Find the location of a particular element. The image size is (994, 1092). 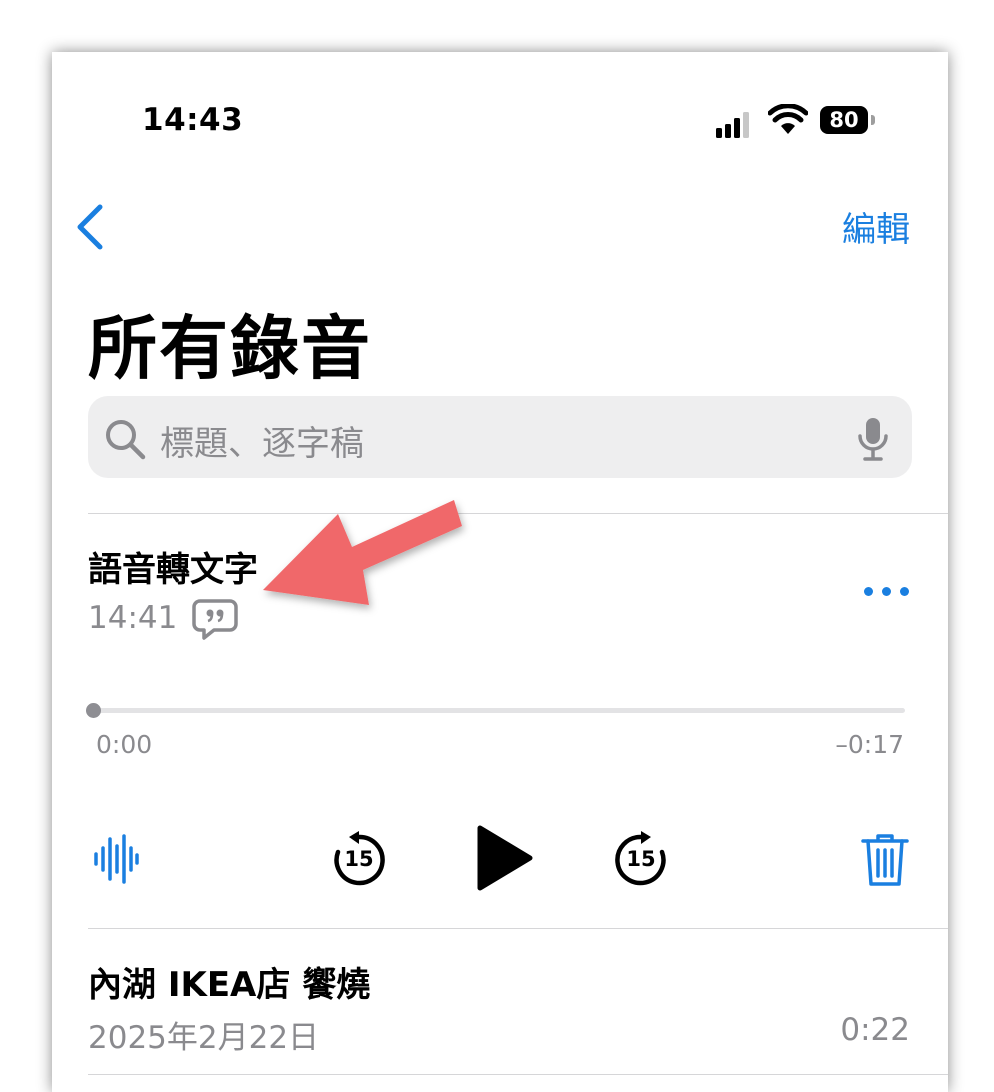

back-button is located at coordinates (90, 227).